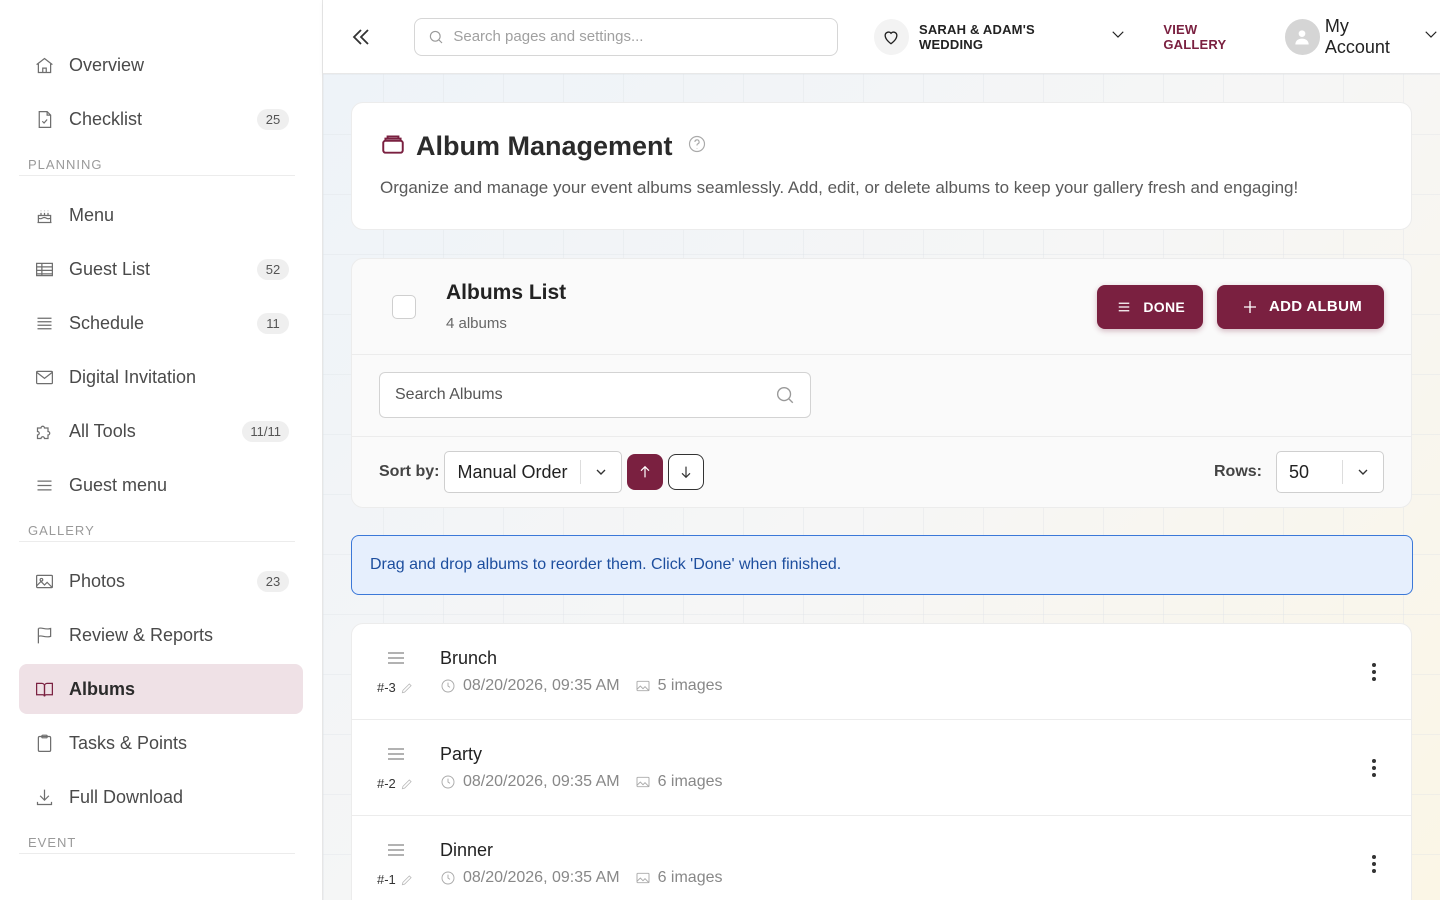 The height and width of the screenshot is (900, 1440). Describe the element at coordinates (44, 431) in the screenshot. I see `puzzle-icon` at that location.